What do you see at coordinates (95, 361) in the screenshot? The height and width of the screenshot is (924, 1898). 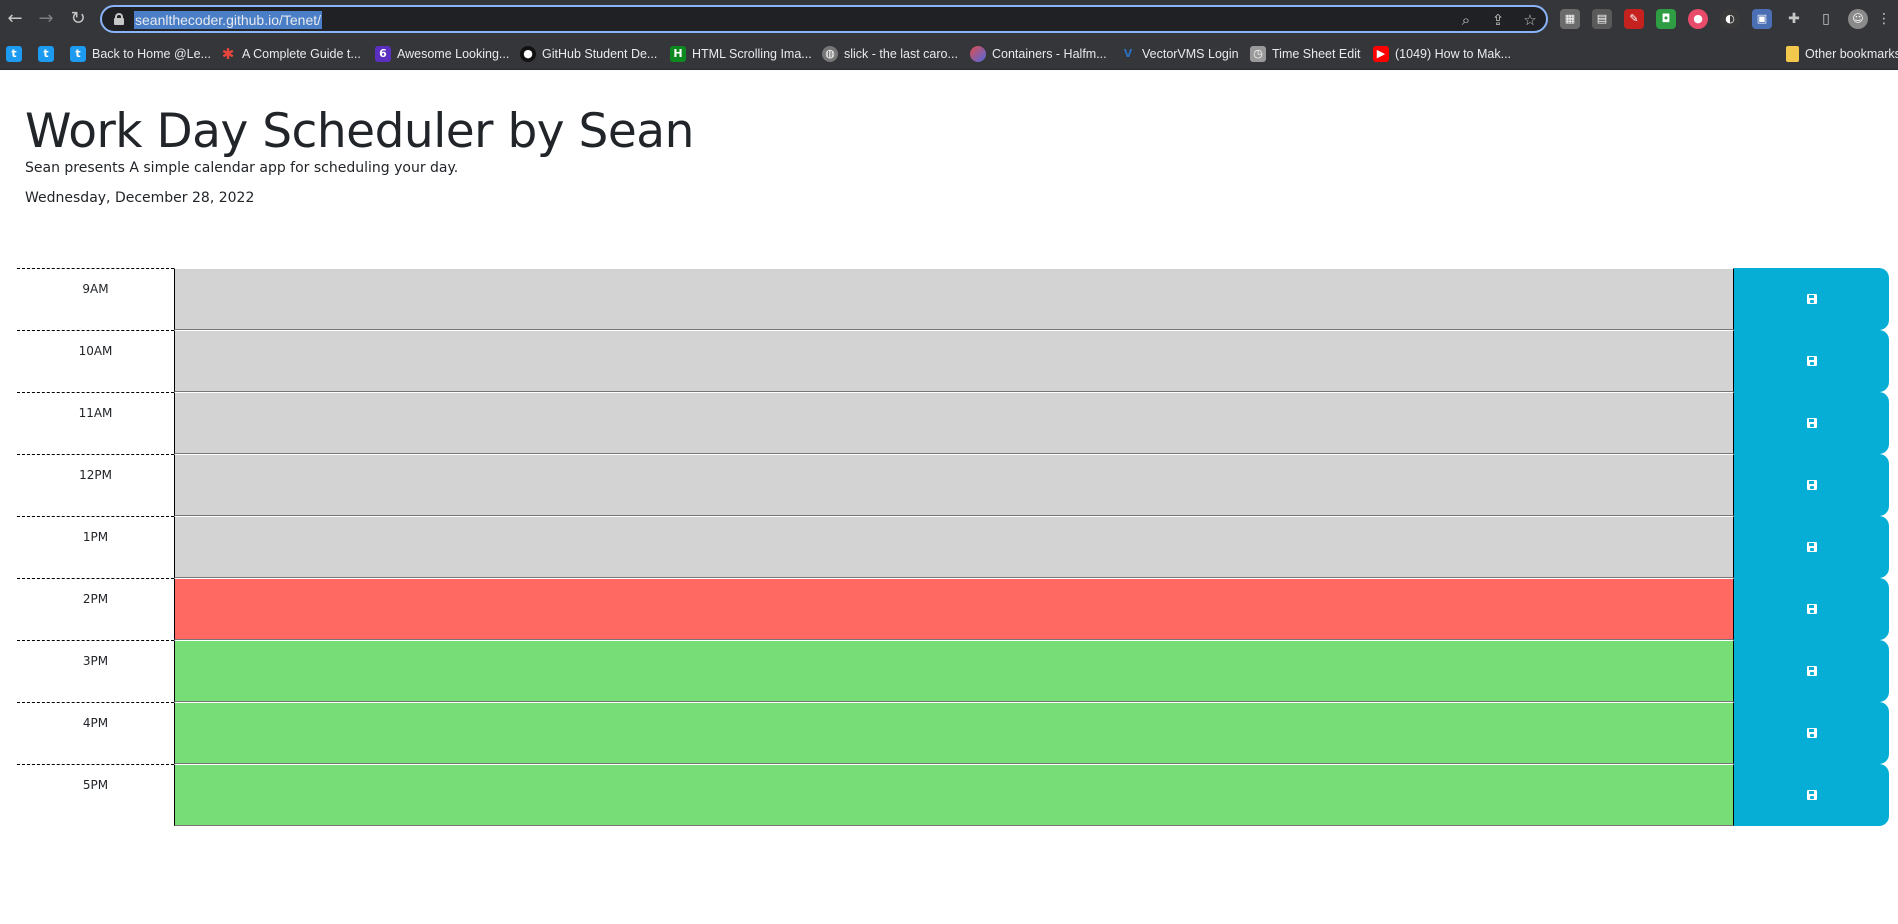 I see `hour-label: 10AM` at bounding box center [95, 361].